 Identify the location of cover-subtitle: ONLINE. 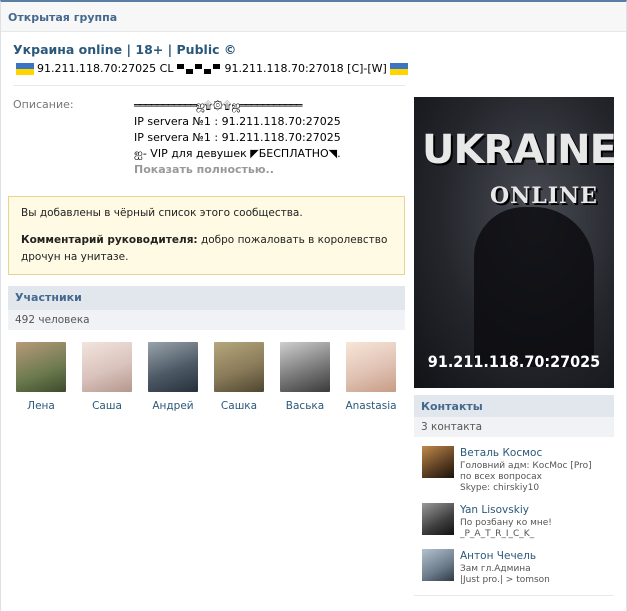
(544, 196).